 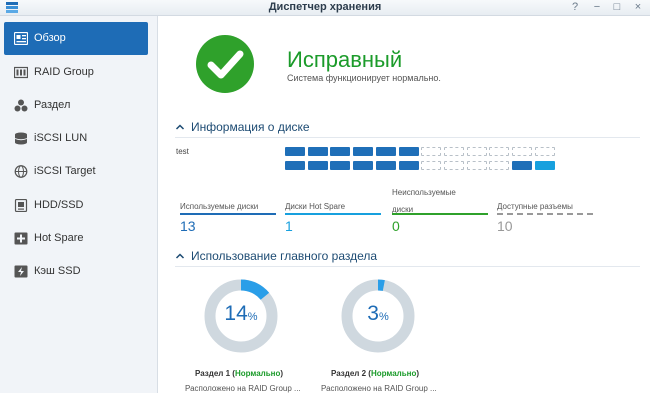 I want to click on volume-usage-section-header: Использование главного раздела, so click(x=407, y=257).